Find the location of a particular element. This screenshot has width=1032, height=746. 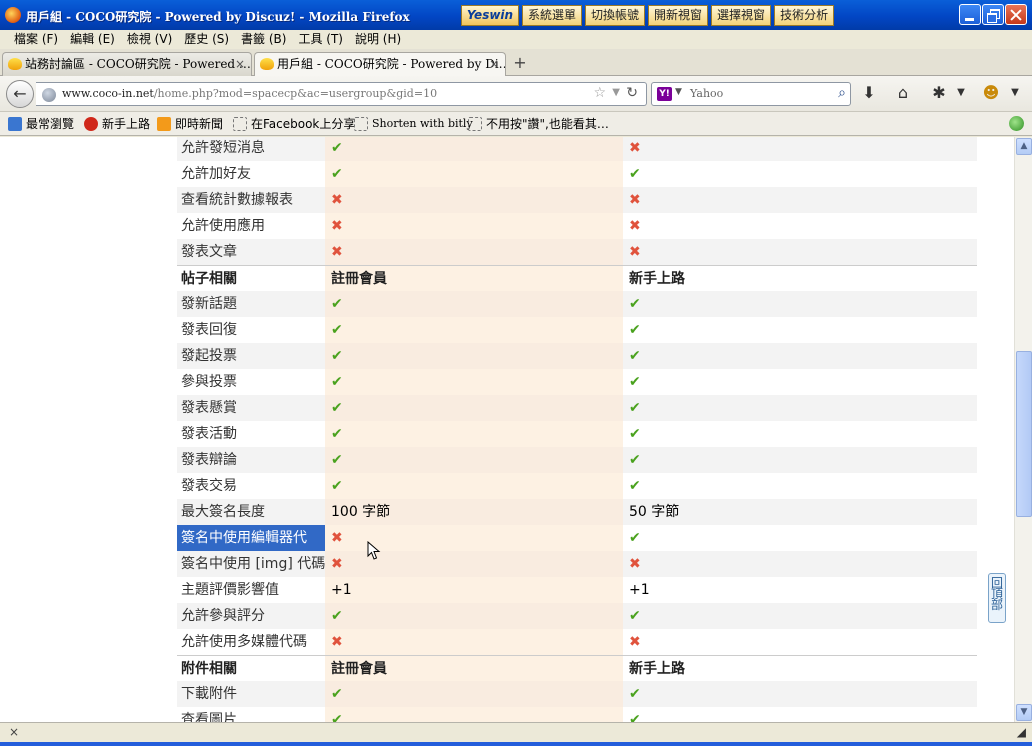

bookmark-live-news: 即時新聞 is located at coordinates (190, 124).